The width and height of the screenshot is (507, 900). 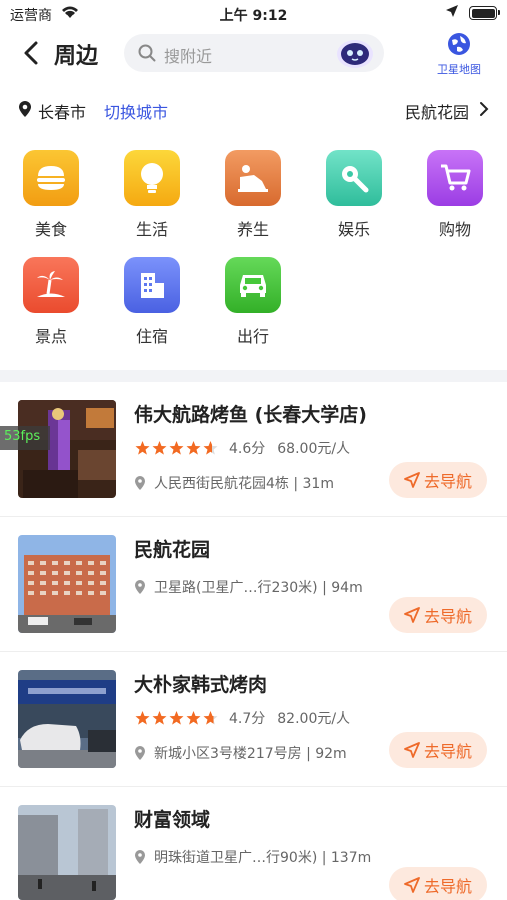 I want to click on list-item: 财富领域 明珠街道卫星广…行90米) | 137m 去导航, so click(x=253, y=843).